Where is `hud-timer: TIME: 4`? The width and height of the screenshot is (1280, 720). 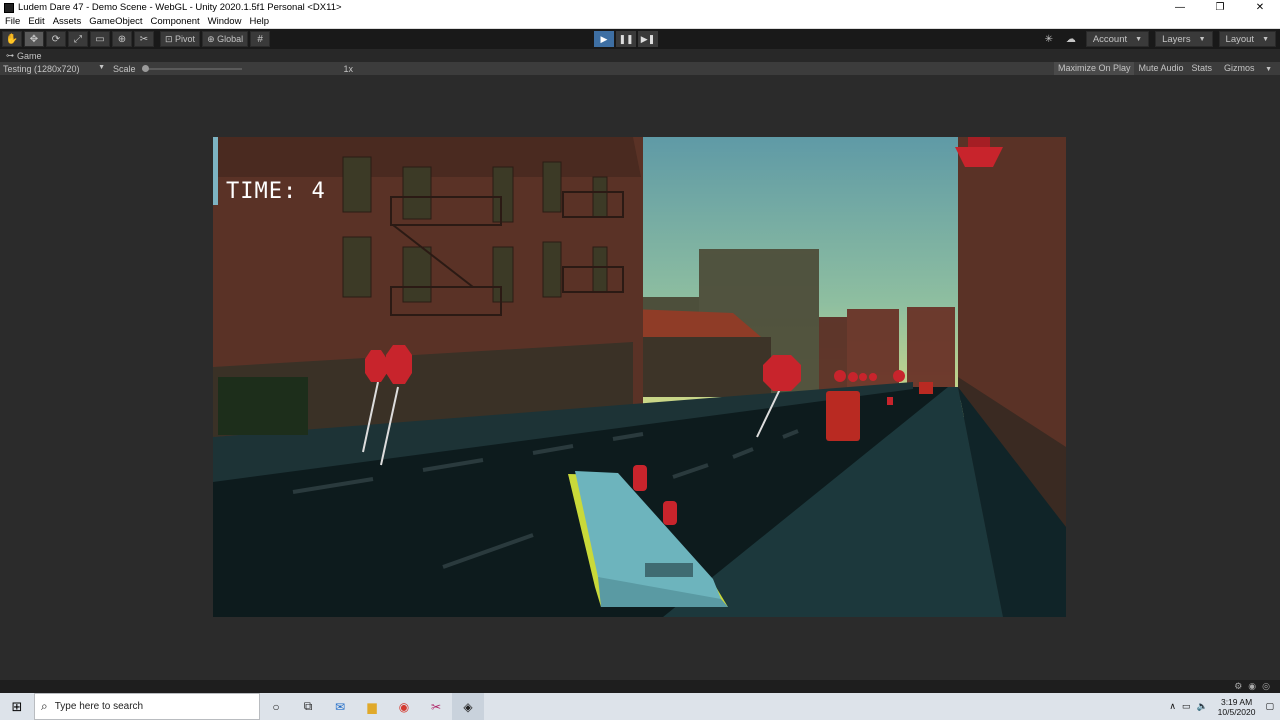
hud-timer: TIME: 4 is located at coordinates (276, 191).